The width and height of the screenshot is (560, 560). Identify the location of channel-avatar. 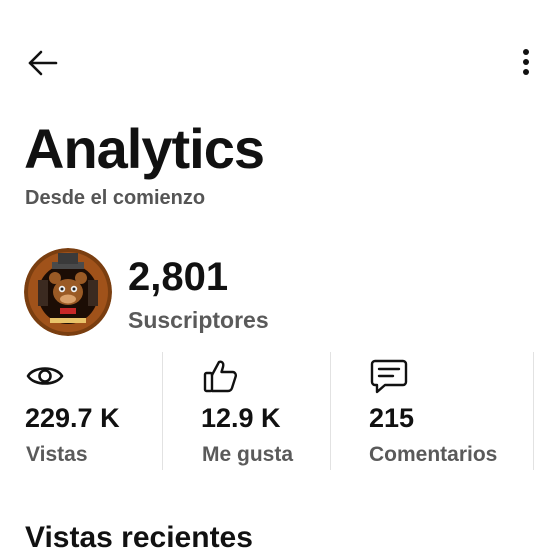
(68, 292).